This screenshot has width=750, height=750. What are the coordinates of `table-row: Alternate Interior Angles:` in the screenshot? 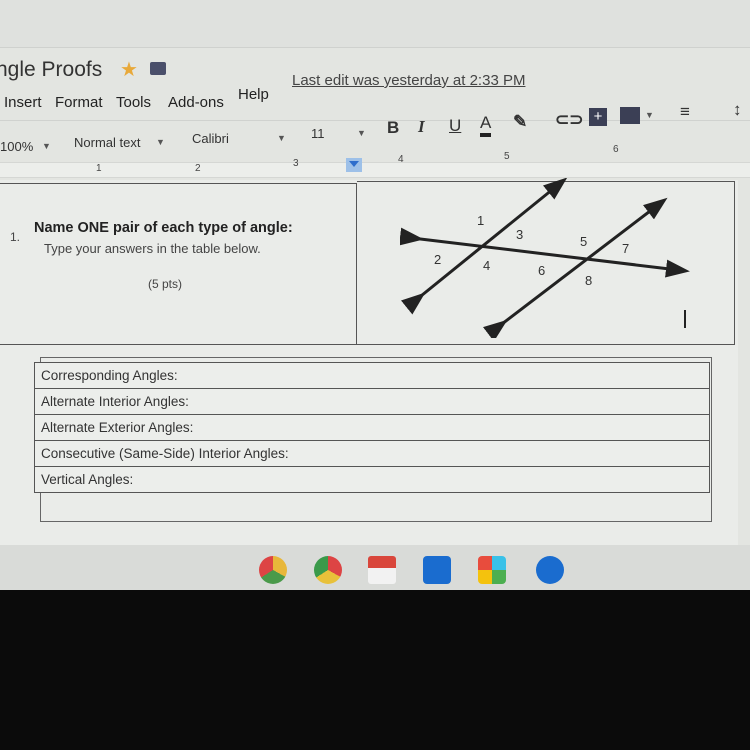 It's located at (372, 401).